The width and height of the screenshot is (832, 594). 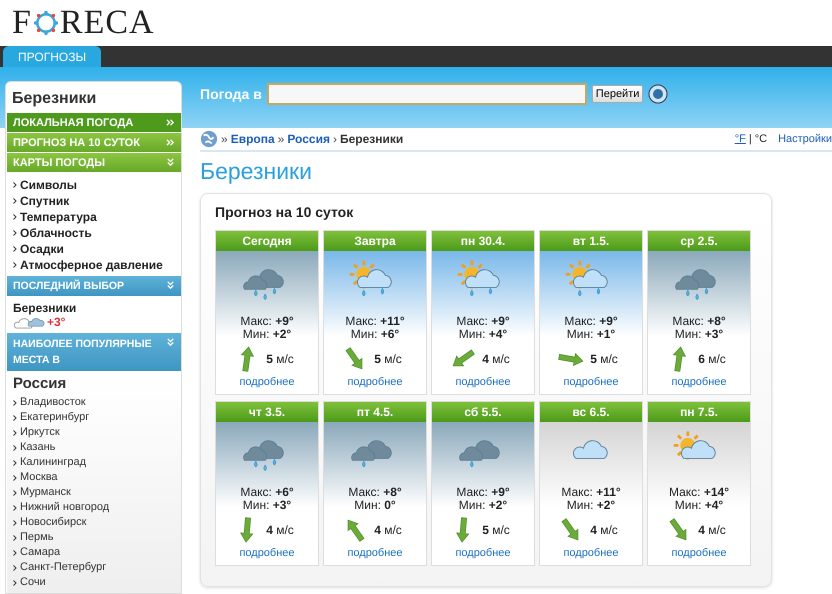 I want to click on city-link: Самара, so click(x=40, y=552).